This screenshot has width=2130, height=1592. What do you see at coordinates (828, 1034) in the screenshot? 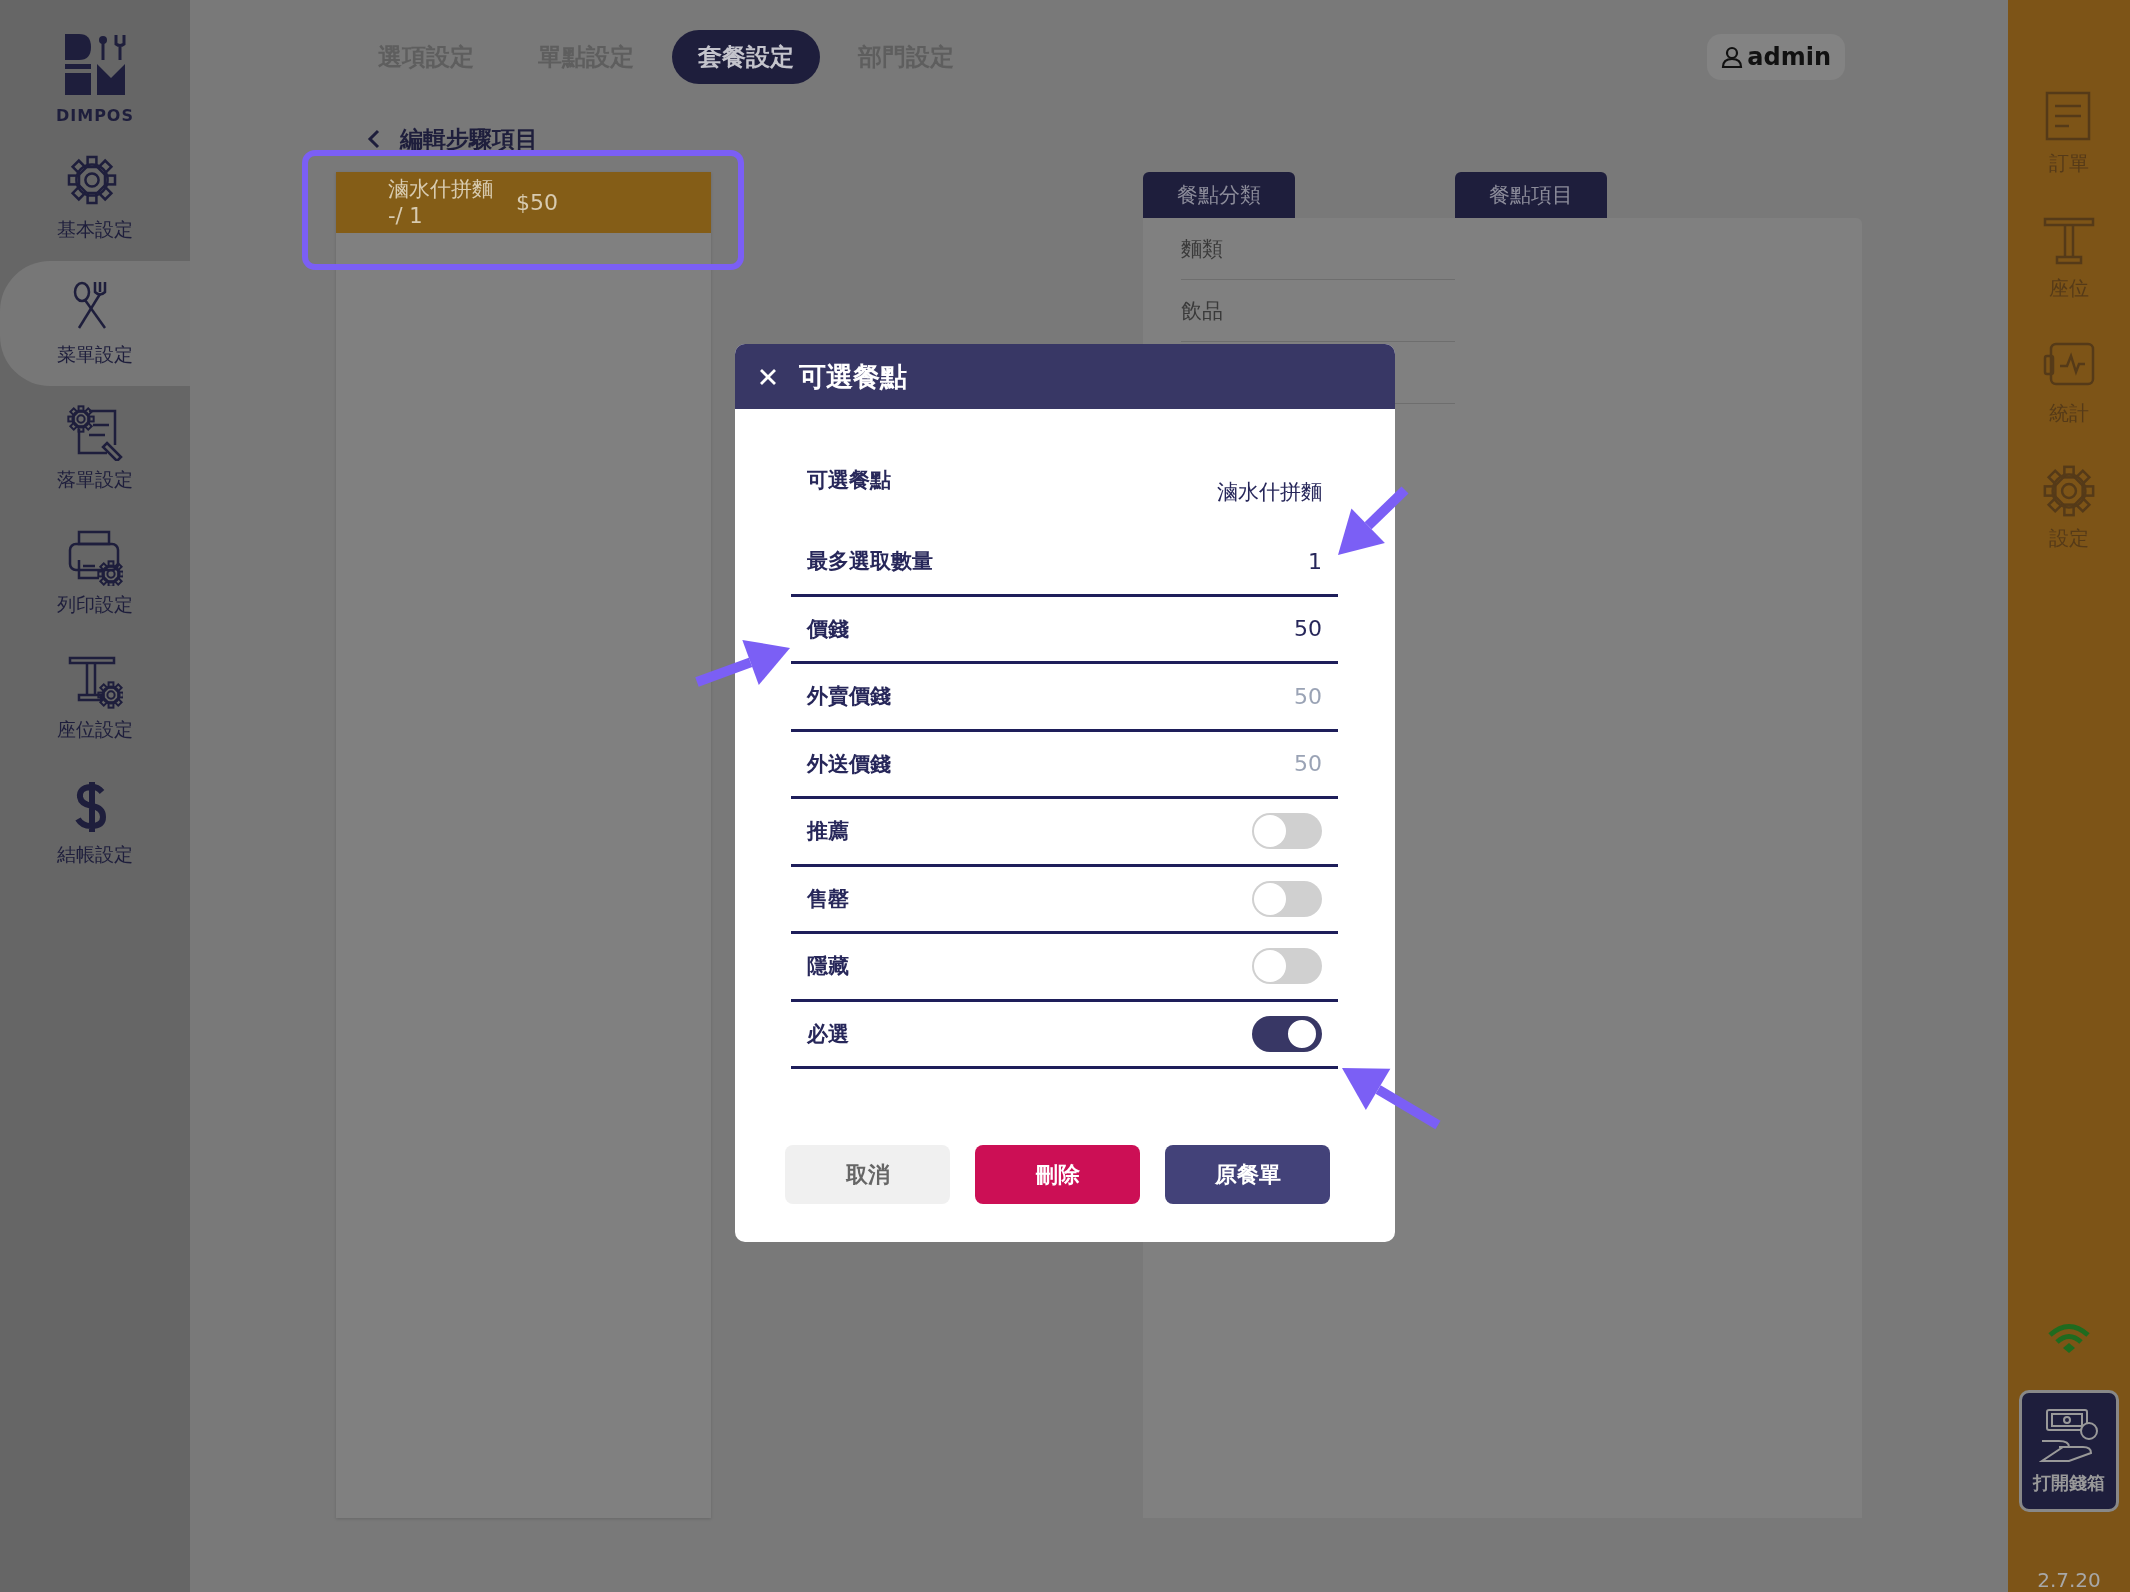
I see `field-label: 必選` at bounding box center [828, 1034].